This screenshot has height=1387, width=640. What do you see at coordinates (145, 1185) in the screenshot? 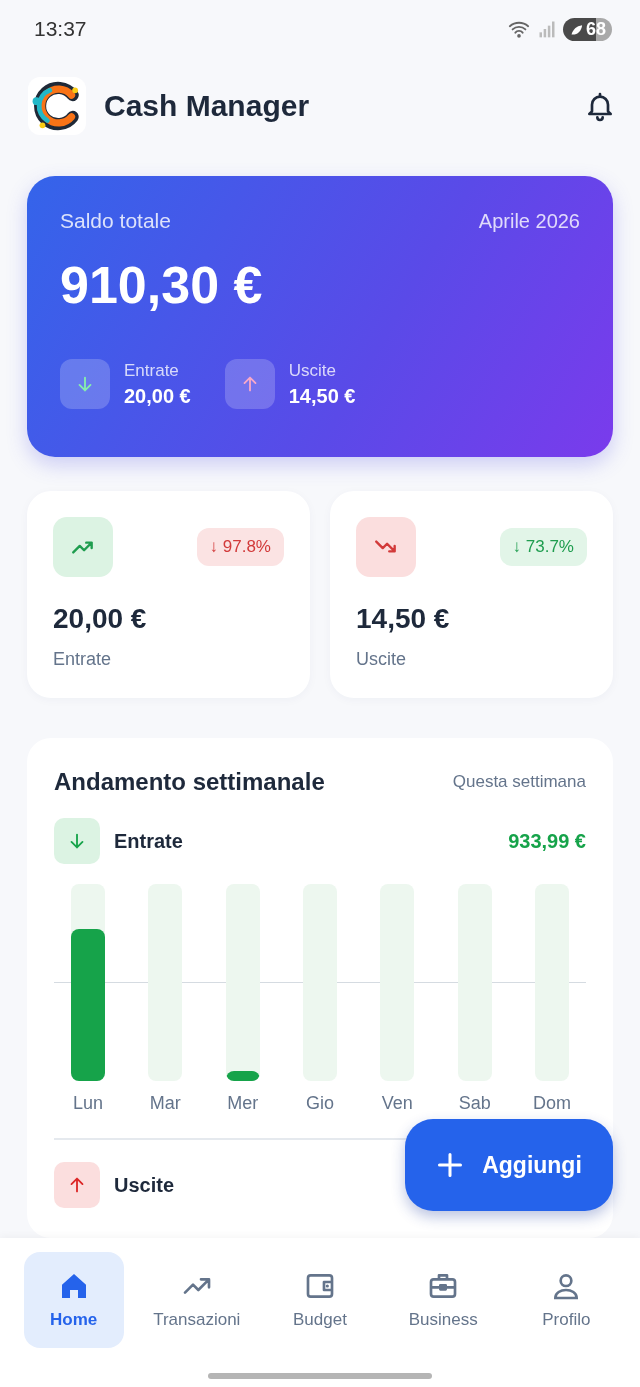
I see `section-label: Uscite` at bounding box center [145, 1185].